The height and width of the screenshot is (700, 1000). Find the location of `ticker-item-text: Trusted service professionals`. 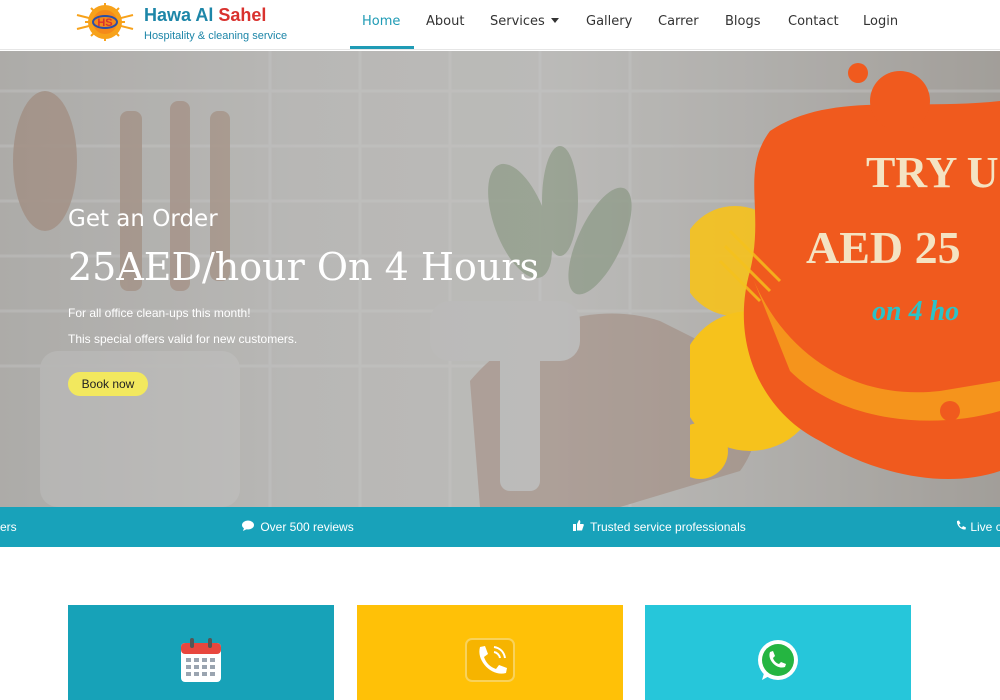

ticker-item-text: Trusted service professionals is located at coordinates (668, 527).